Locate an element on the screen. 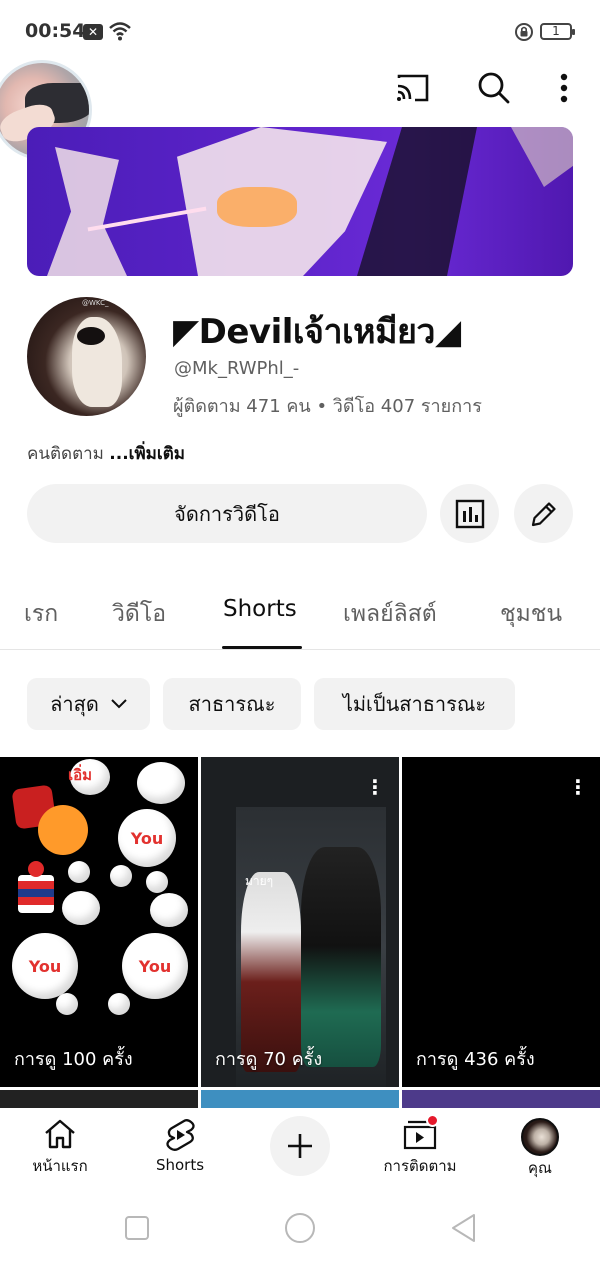  plus-icon is located at coordinates (300, 1146).